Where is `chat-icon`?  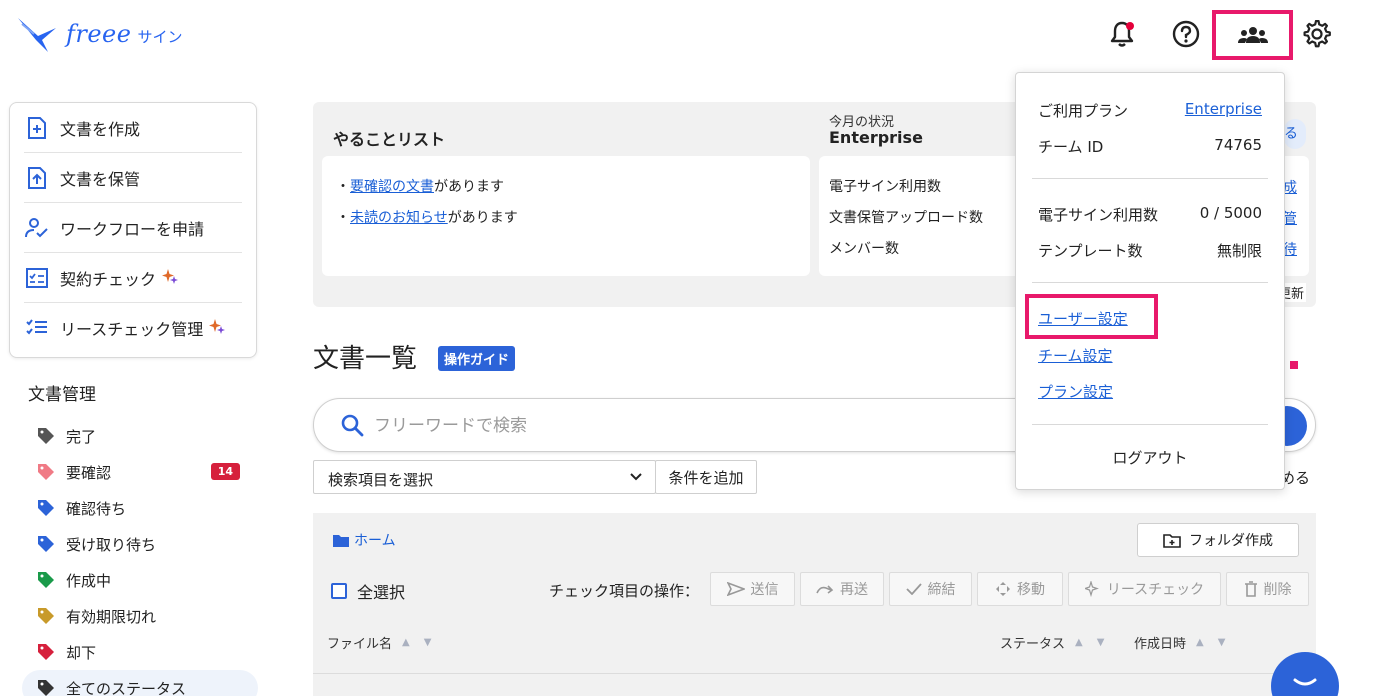 chat-icon is located at coordinates (1305, 682).